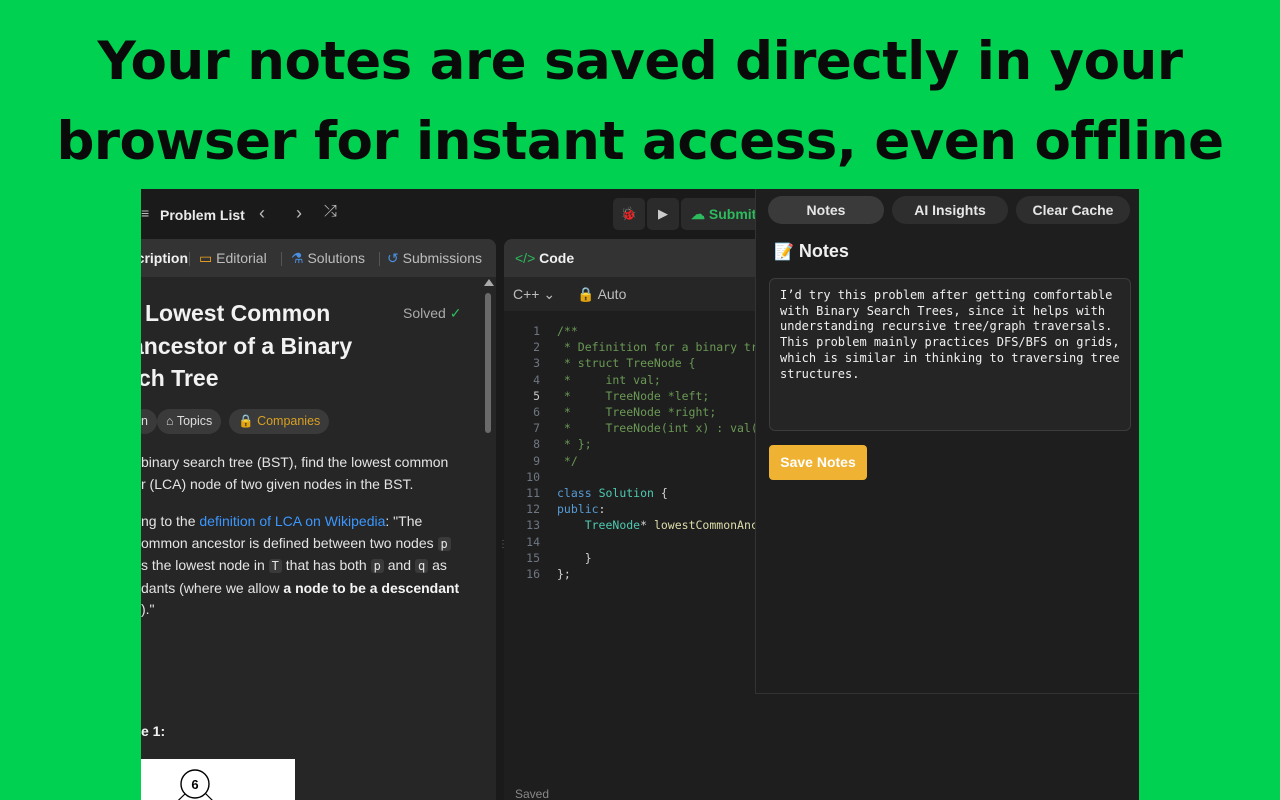 Image resolution: width=1280 pixels, height=800 pixels. I want to click on statement-line: ).", so click(148, 609).